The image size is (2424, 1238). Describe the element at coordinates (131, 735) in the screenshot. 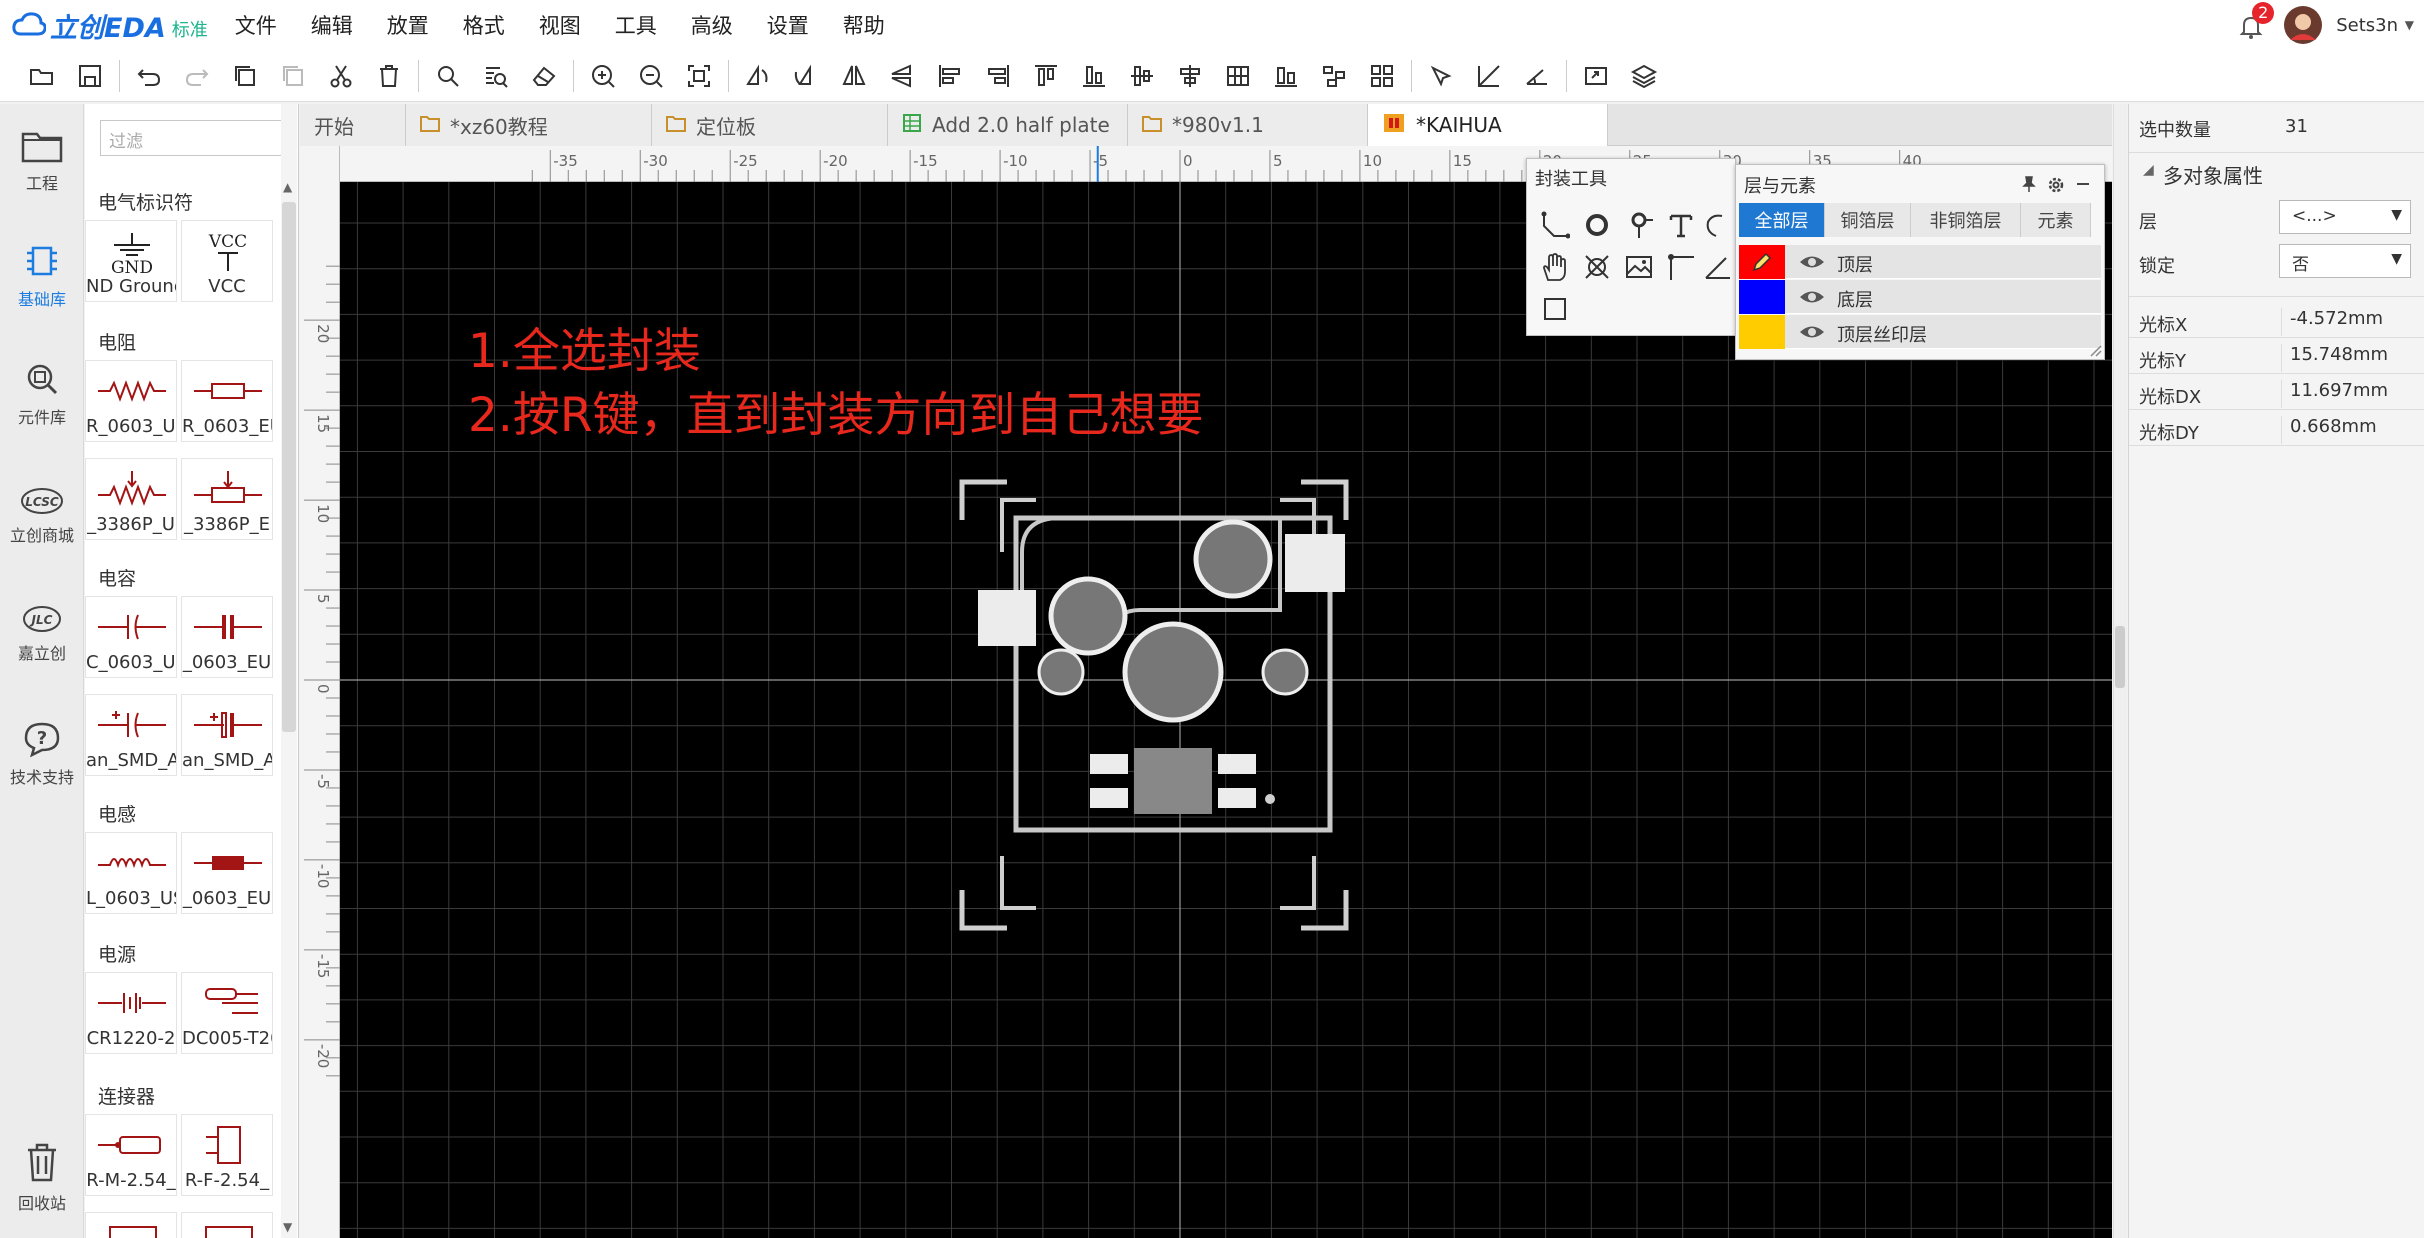

I see `symbol-tantalum-a: an_SMD_A` at that location.